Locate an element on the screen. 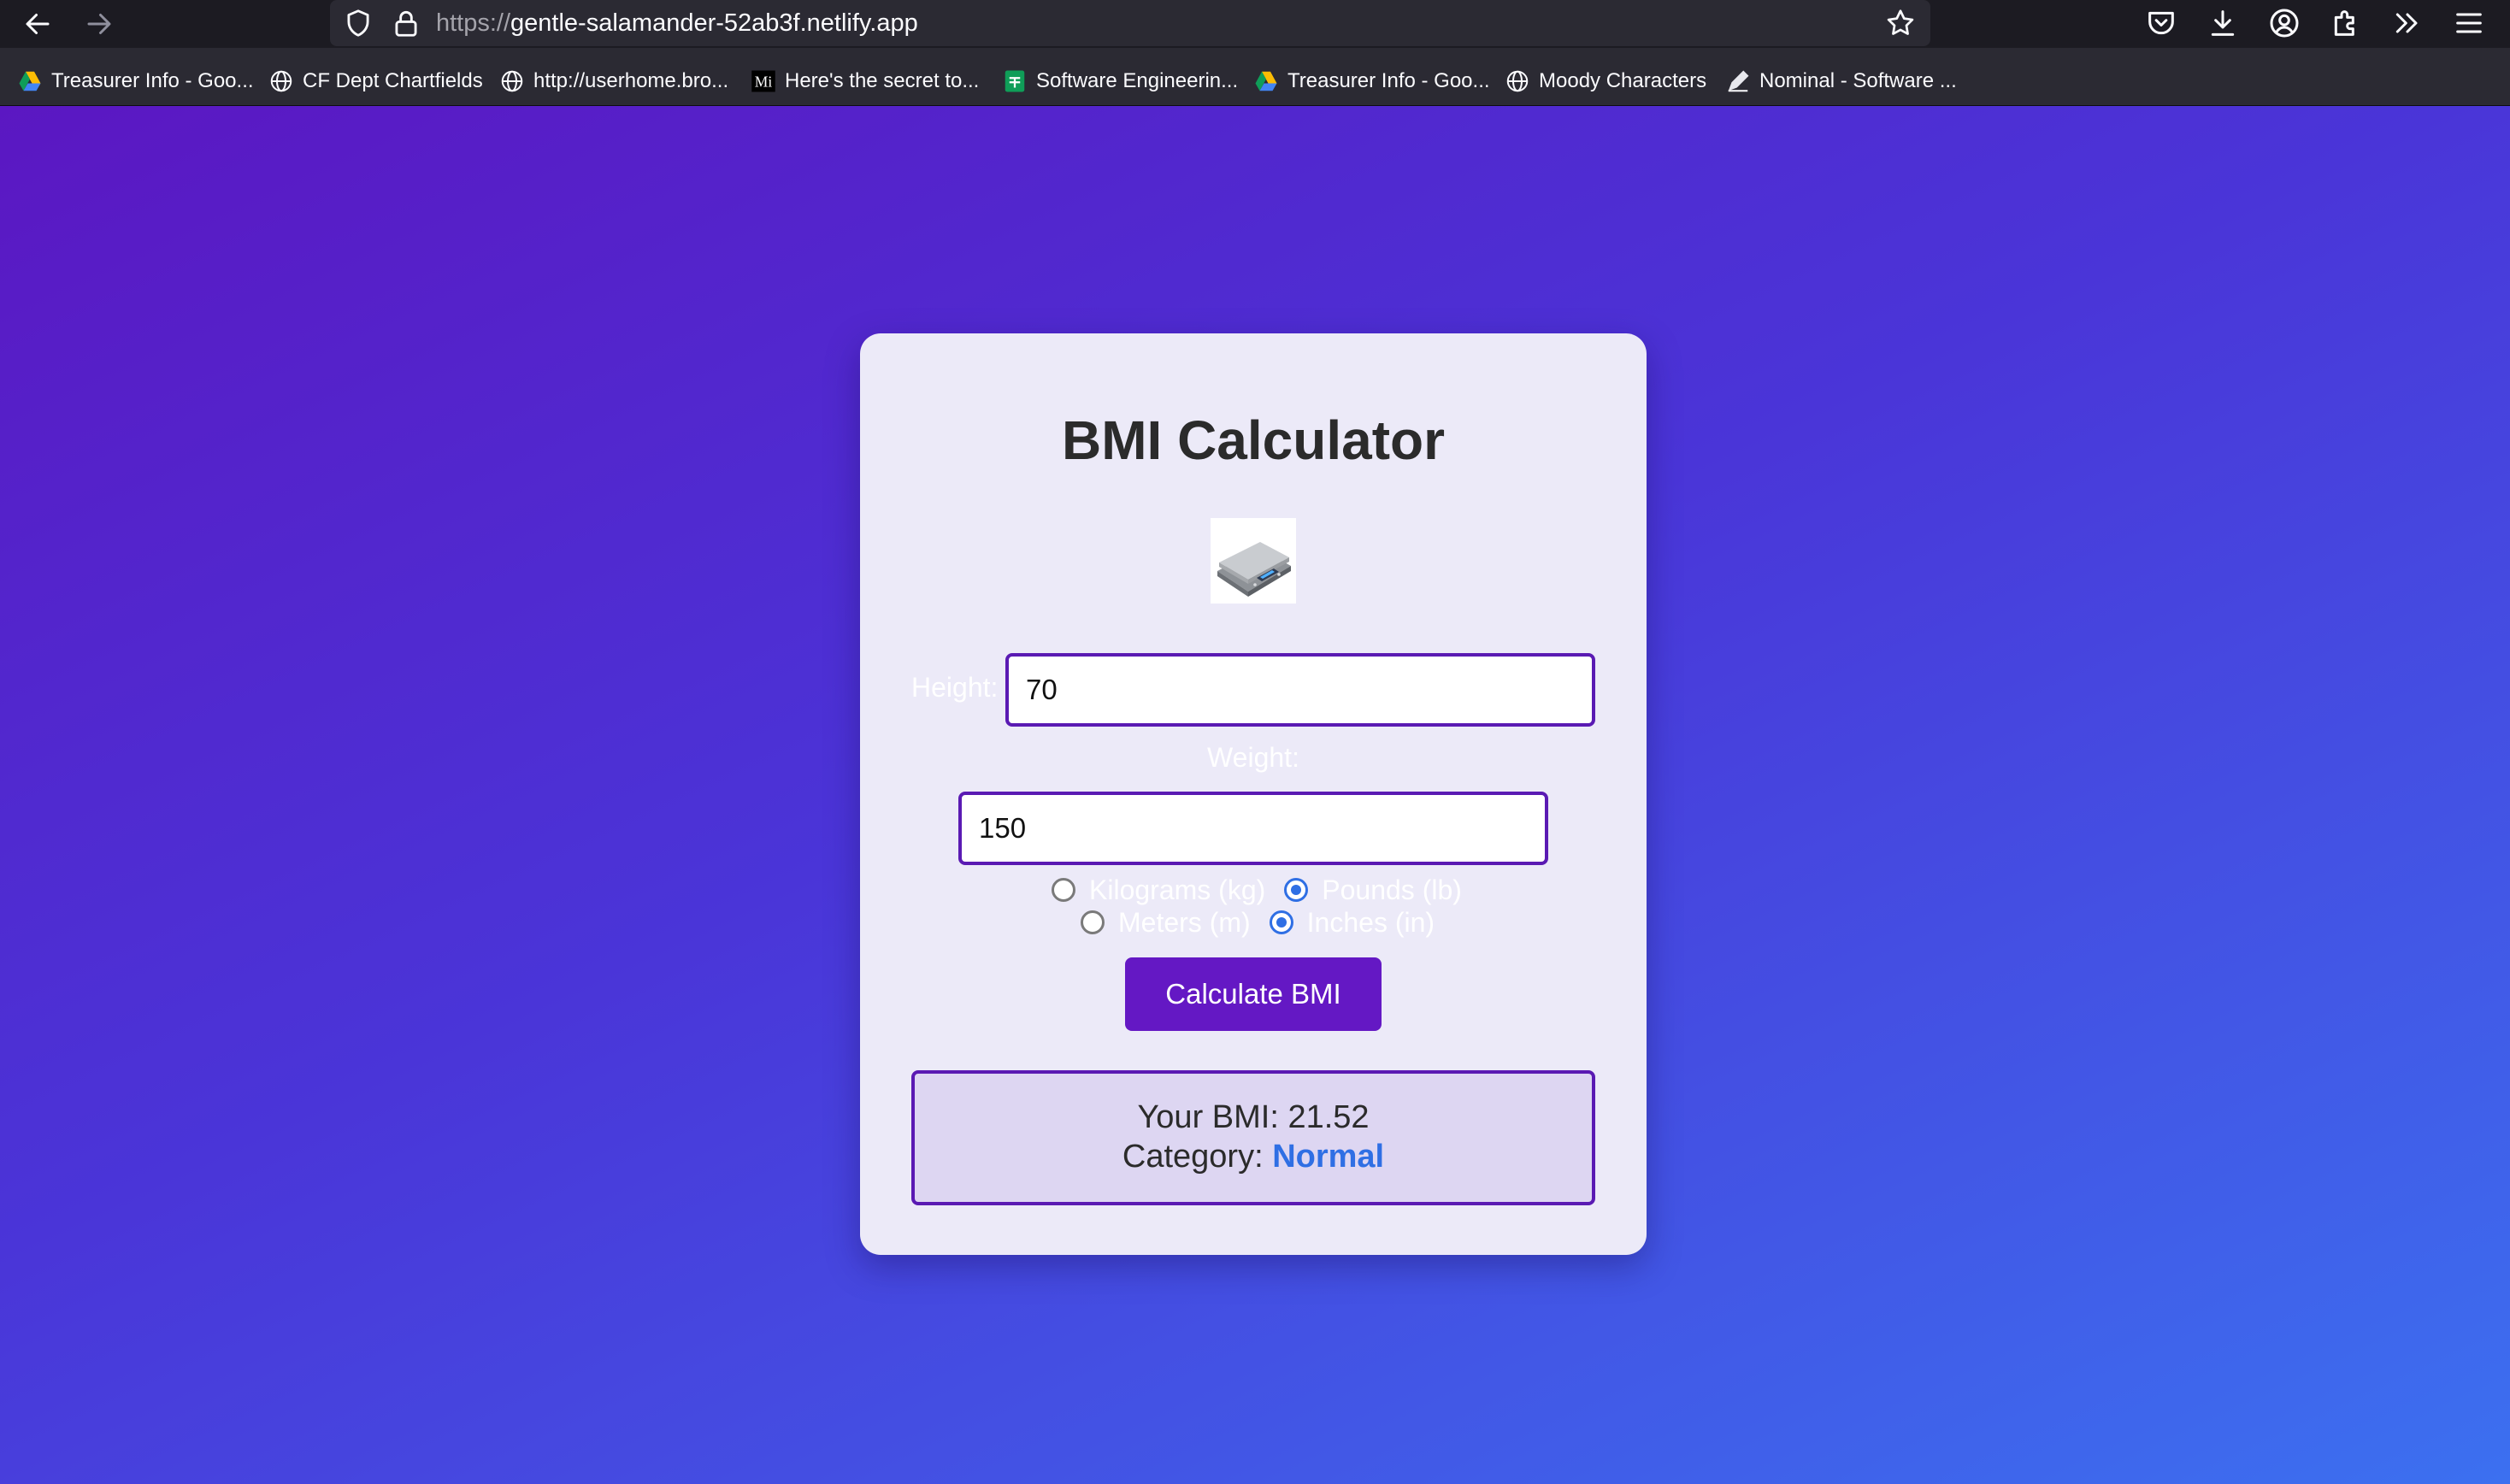 This screenshot has height=1484, width=2510. height-input is located at coordinates (1300, 690).